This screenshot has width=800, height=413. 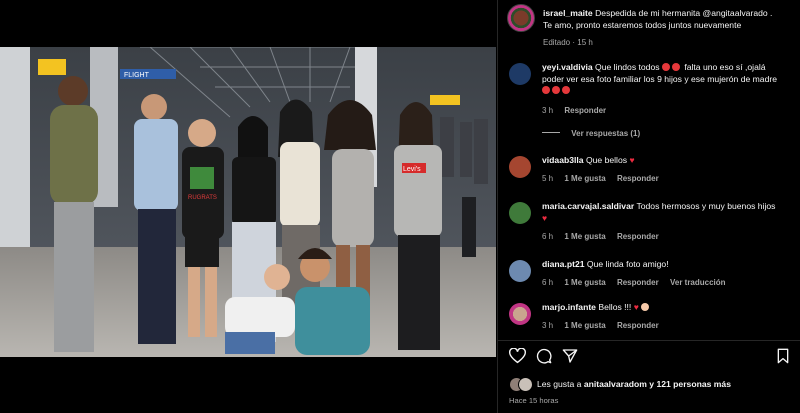 I want to click on levis-logo-text: Levi's, so click(x=412, y=169).